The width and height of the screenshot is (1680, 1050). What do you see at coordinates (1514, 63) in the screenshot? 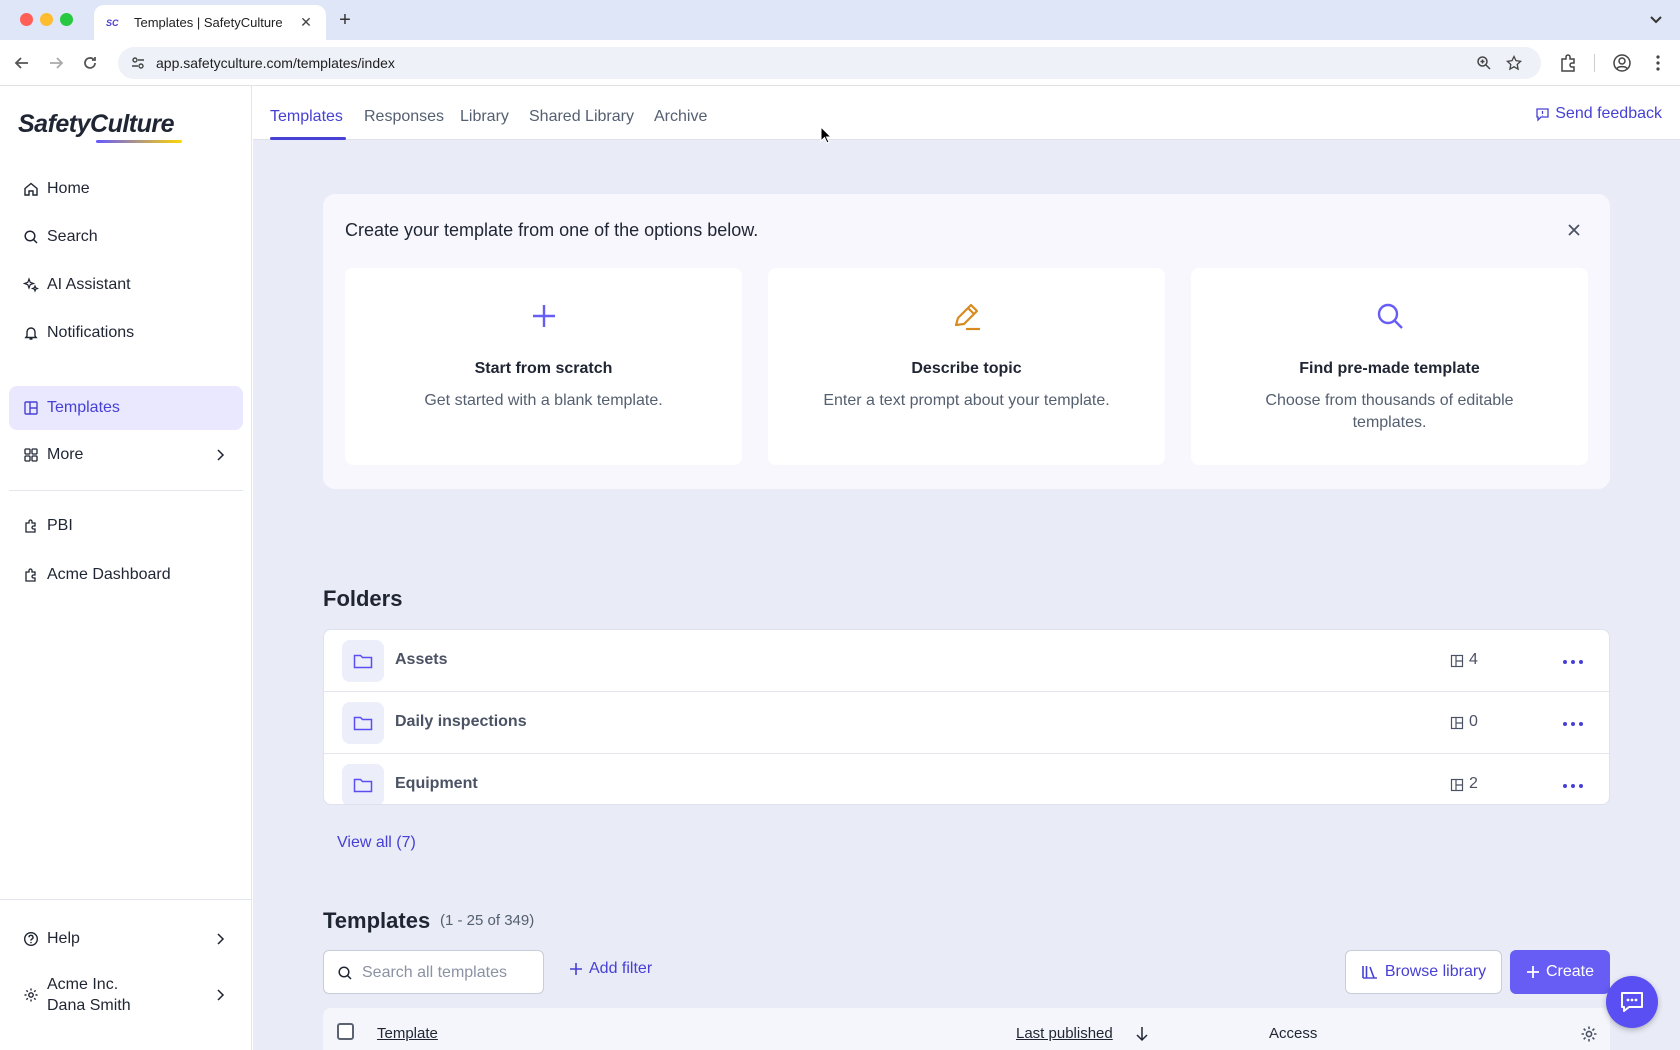
I see `bookmark-star-icon` at bounding box center [1514, 63].